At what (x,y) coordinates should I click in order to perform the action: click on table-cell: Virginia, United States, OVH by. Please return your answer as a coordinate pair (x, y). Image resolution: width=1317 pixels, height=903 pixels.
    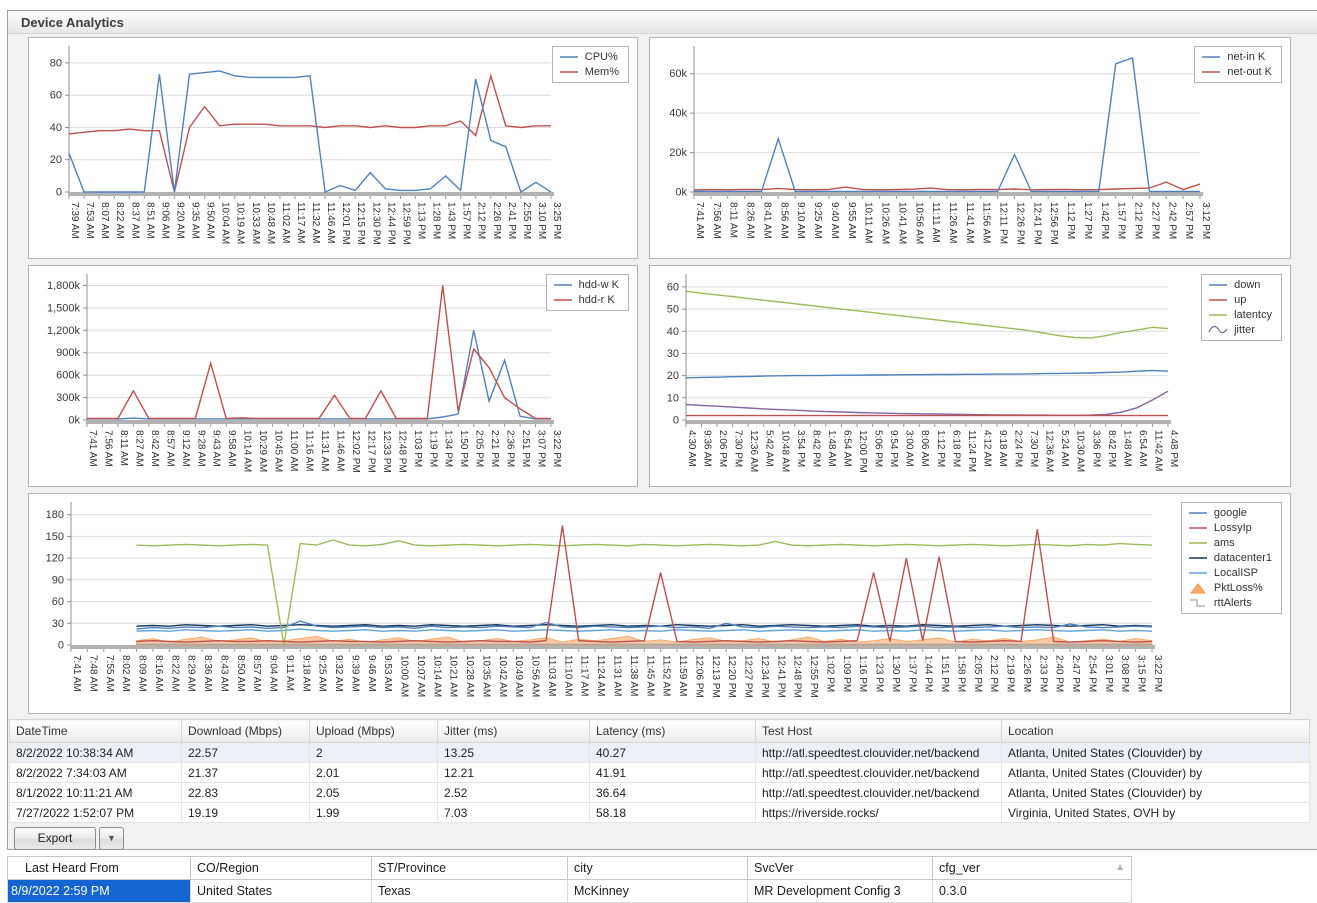
    Looking at the image, I should click on (1155, 812).